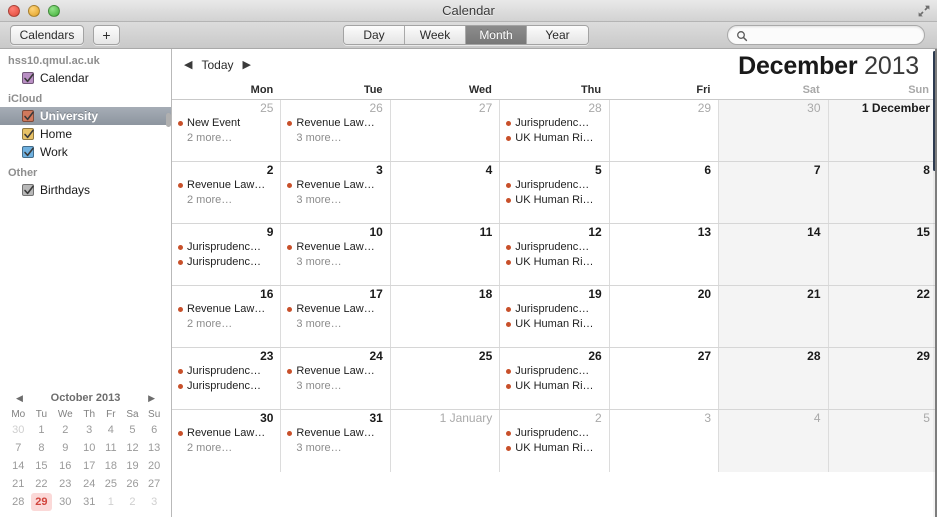 The width and height of the screenshot is (937, 517). Describe the element at coordinates (133, 484) in the screenshot. I see `mini-calendar-day: 26` at that location.